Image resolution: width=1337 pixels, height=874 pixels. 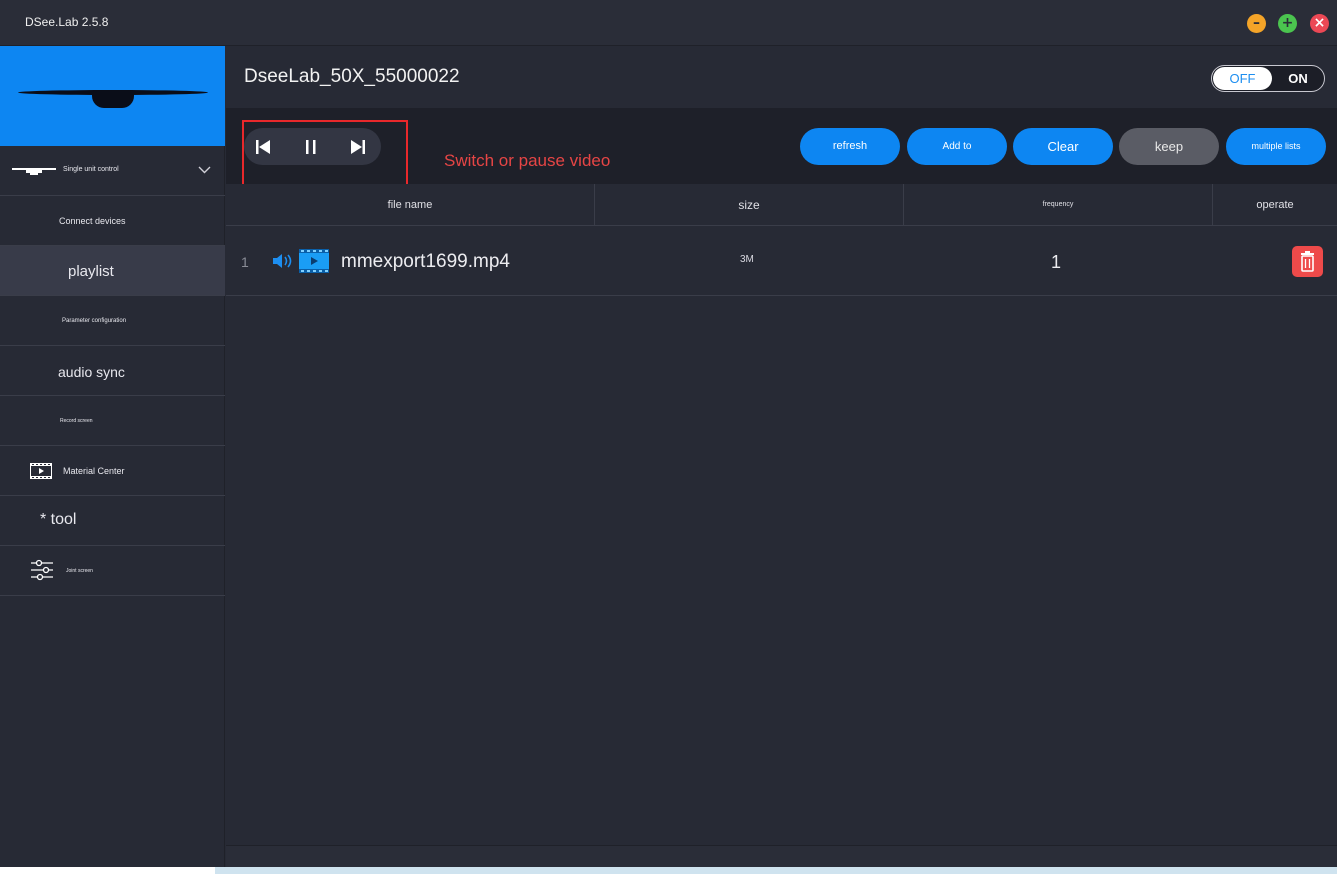 I want to click on power-toggle: OFF ON, so click(x=1268, y=78).